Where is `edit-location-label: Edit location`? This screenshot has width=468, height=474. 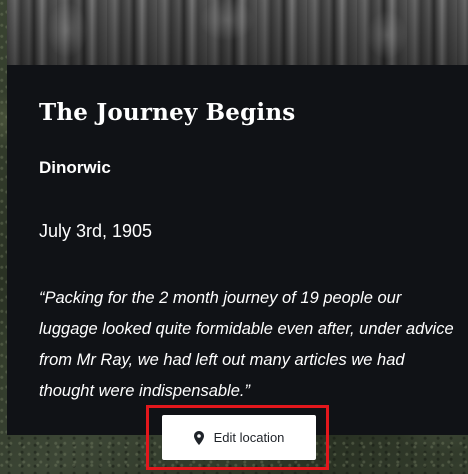
edit-location-label: Edit location is located at coordinates (249, 437).